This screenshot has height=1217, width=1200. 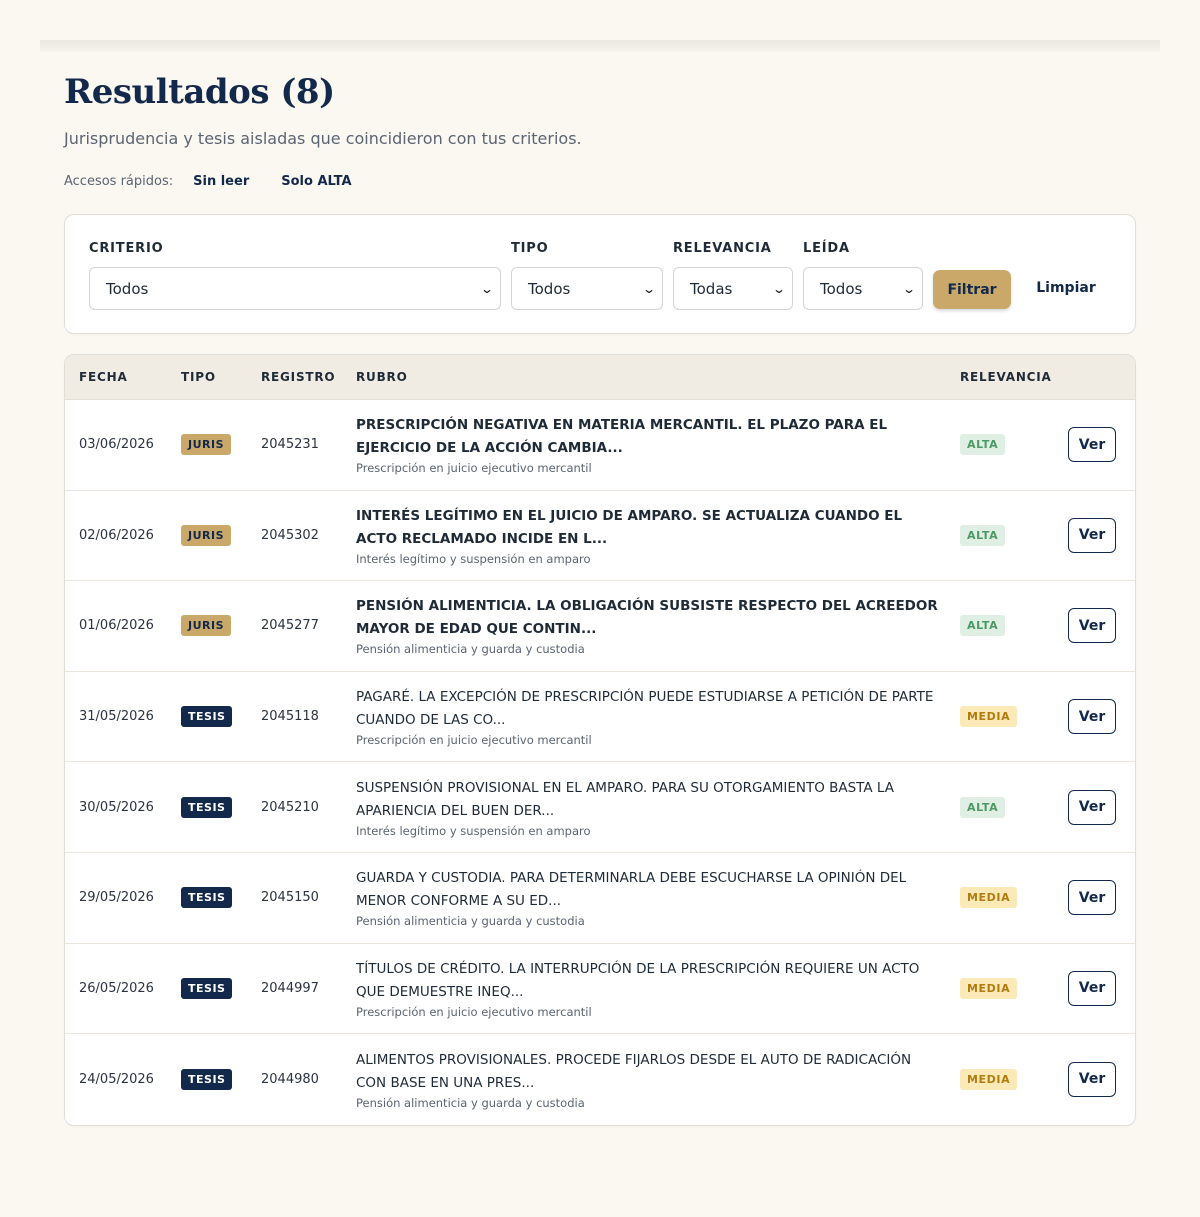 I want to click on row-registro: 2045302, so click(x=290, y=535).